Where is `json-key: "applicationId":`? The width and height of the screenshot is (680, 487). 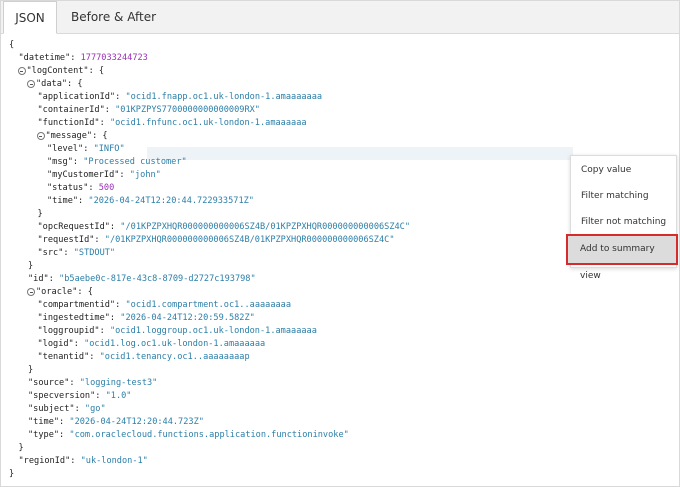
json-key: "applicationId": is located at coordinates (81, 97).